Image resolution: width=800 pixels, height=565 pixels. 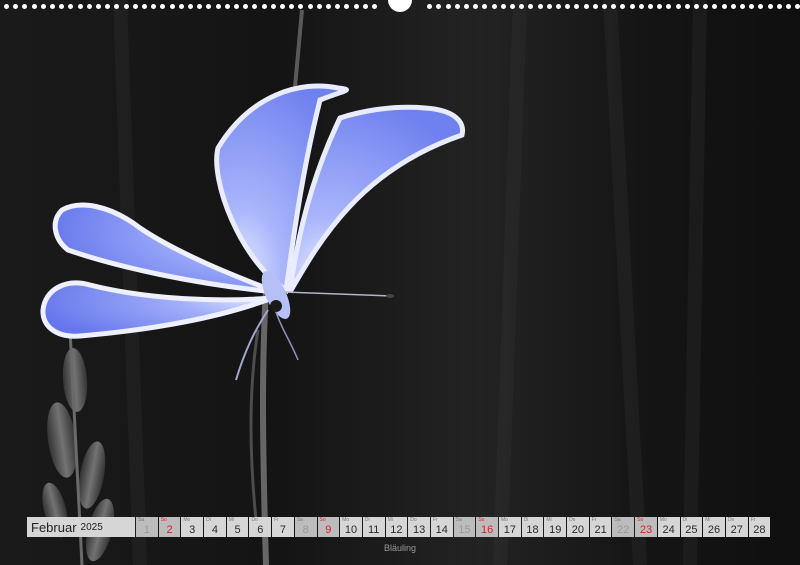 What do you see at coordinates (215, 527) in the screenshot?
I see `day-cell: Di 4` at bounding box center [215, 527].